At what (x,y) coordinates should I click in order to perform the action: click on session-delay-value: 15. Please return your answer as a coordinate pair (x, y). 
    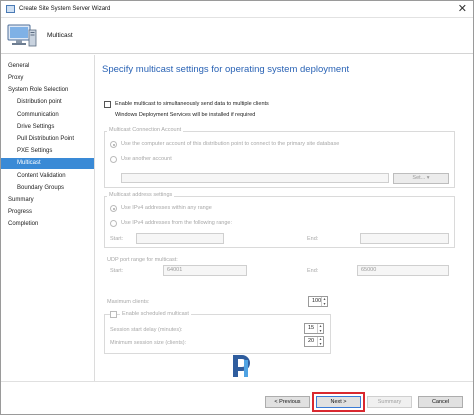
    Looking at the image, I should click on (311, 328).